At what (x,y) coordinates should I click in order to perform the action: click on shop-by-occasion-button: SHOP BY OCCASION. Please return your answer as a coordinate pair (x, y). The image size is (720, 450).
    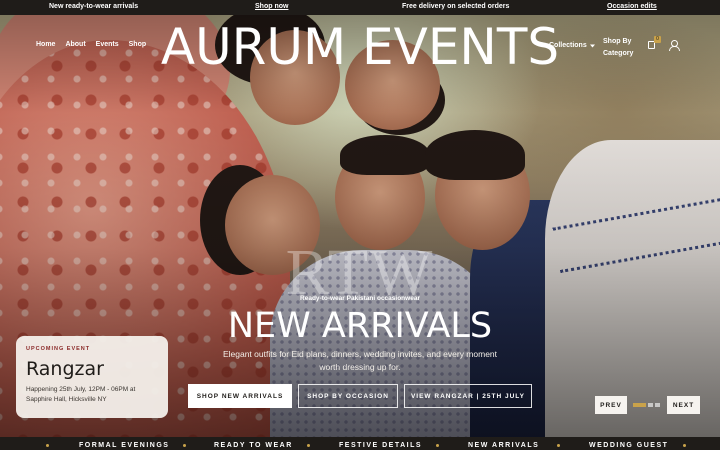
    Looking at the image, I should click on (348, 396).